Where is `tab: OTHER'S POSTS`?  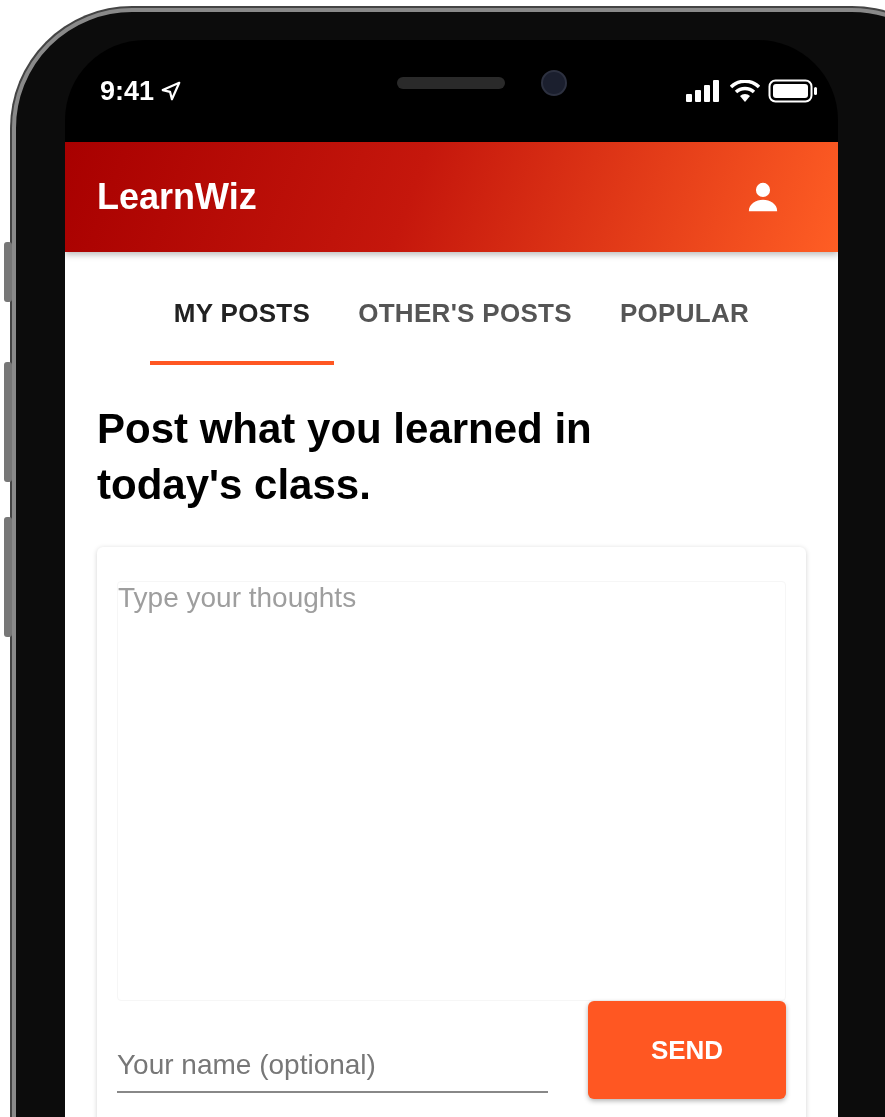 tab: OTHER'S POSTS is located at coordinates (465, 314).